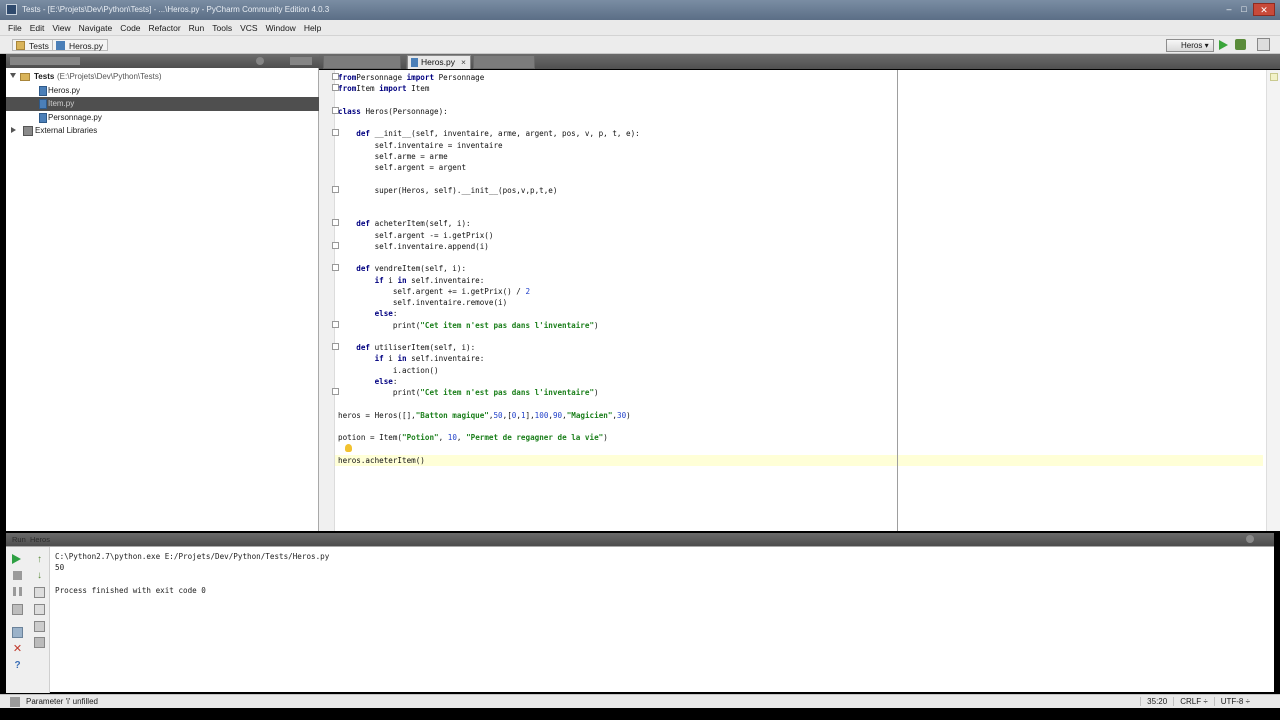 The height and width of the screenshot is (720, 1280). What do you see at coordinates (1193, 701) in the screenshot?
I see `line-separator: CRLF ÷` at bounding box center [1193, 701].